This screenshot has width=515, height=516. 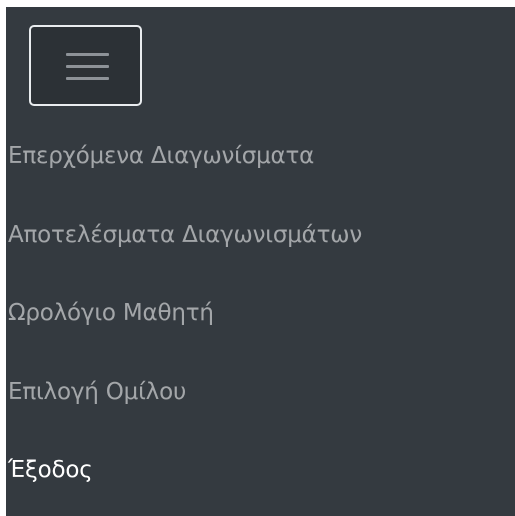 I want to click on nav-link-logout: Έξοδος, so click(x=50, y=470).